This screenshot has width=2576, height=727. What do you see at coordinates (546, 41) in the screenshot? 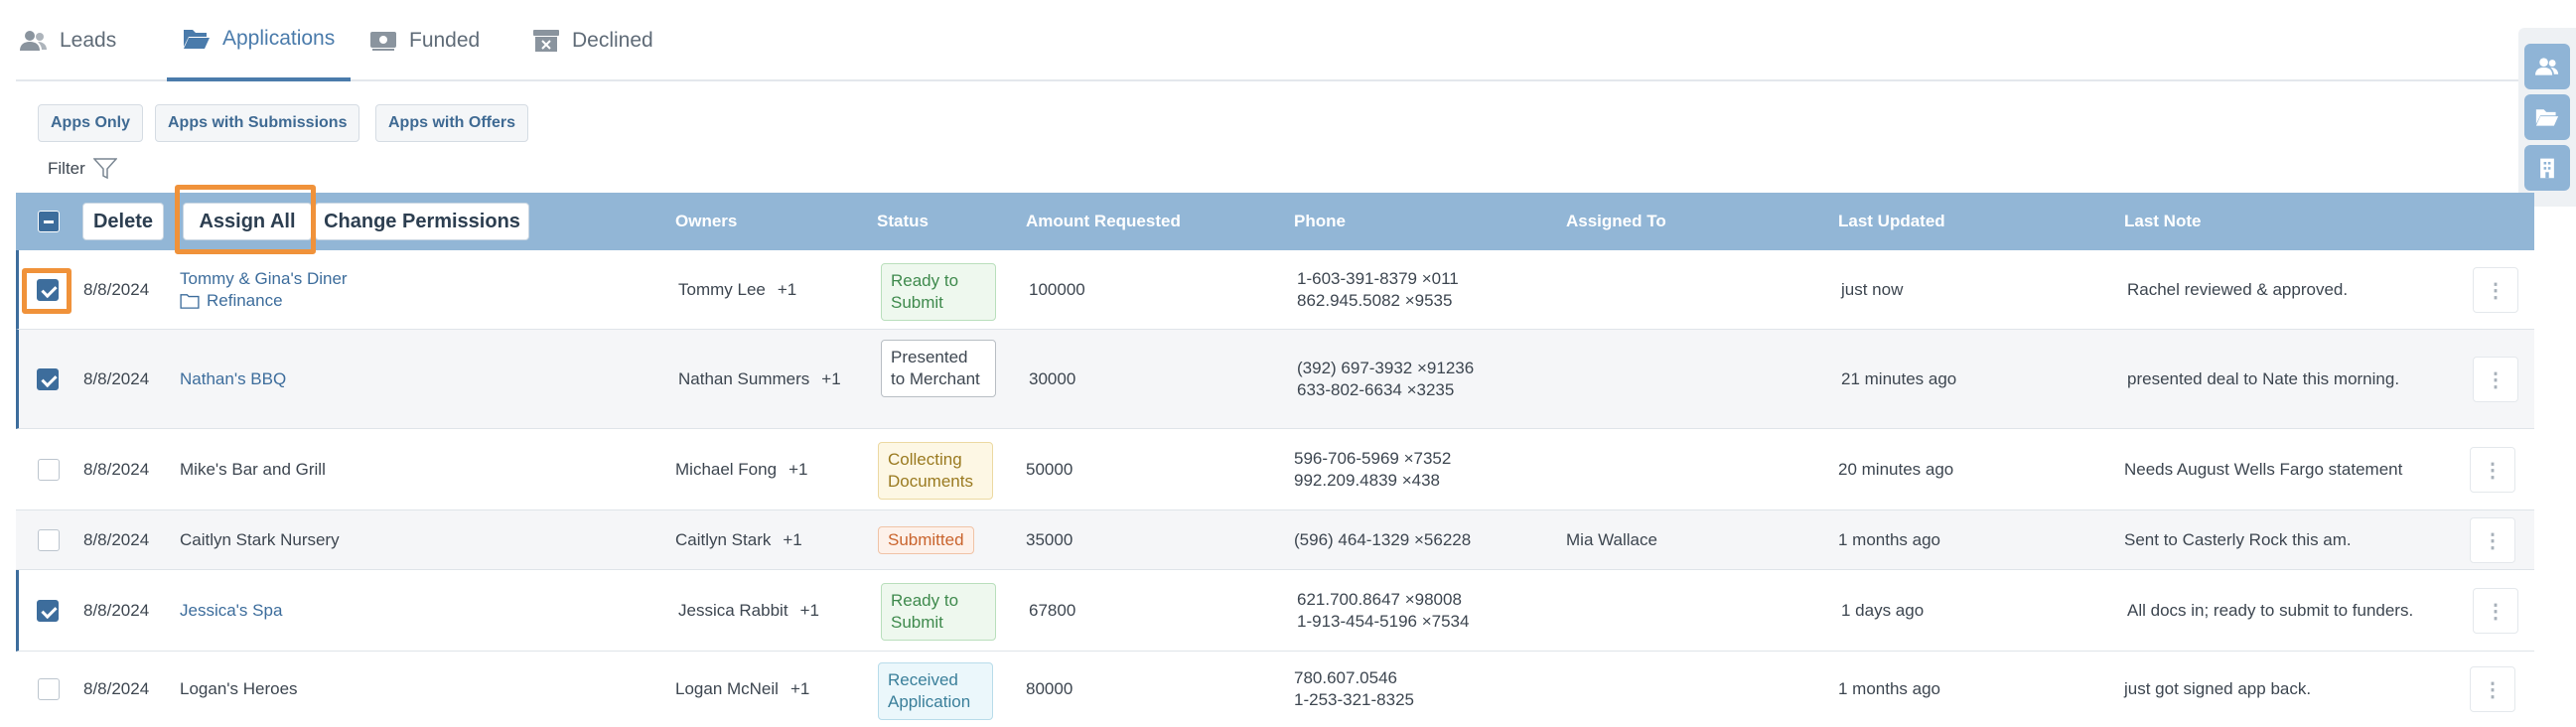
I see `archive-x-icon` at bounding box center [546, 41].